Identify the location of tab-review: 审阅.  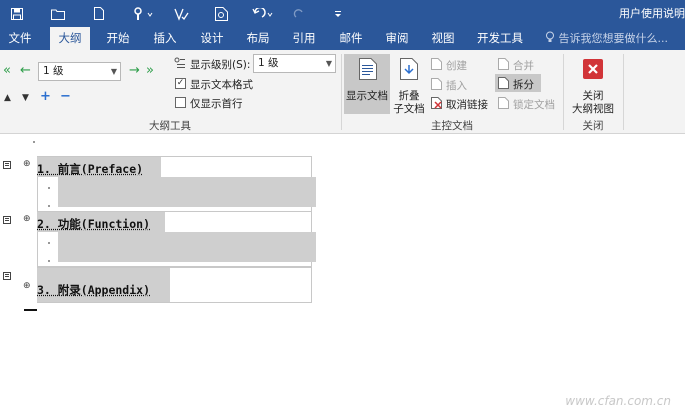
(397, 38).